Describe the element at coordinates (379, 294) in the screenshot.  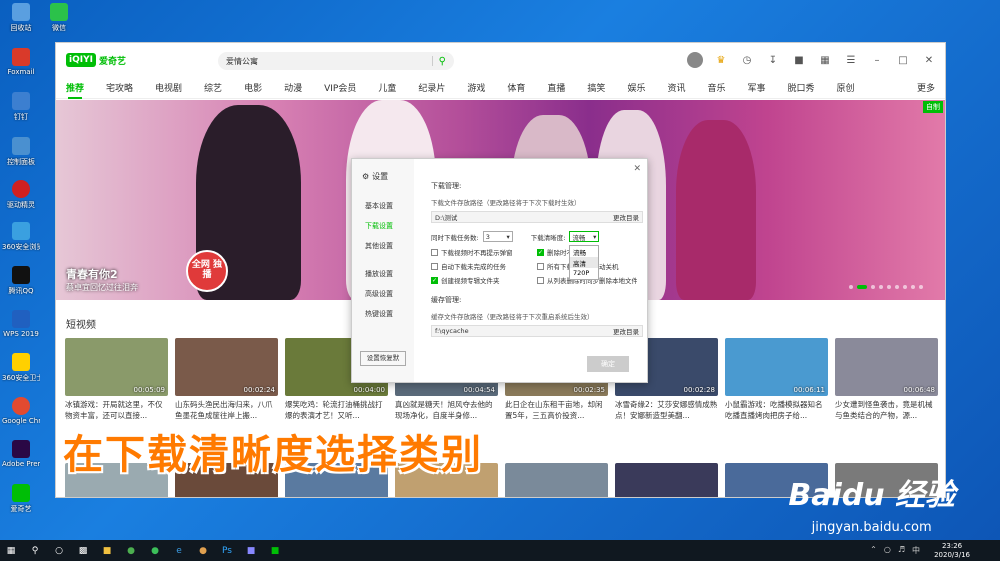
I see `settings-tab: 高级设置` at that location.